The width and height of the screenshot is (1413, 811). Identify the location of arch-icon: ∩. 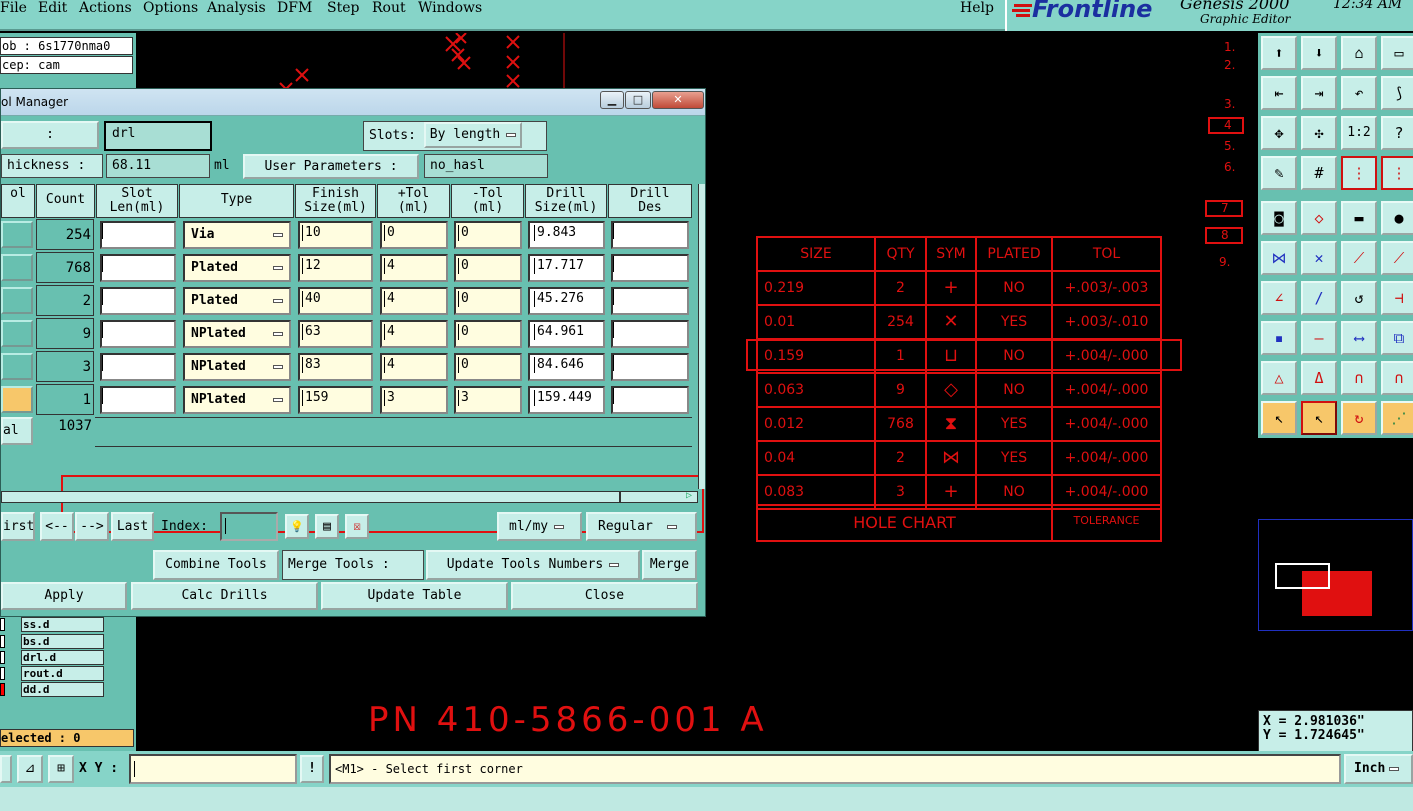
(1359, 378).